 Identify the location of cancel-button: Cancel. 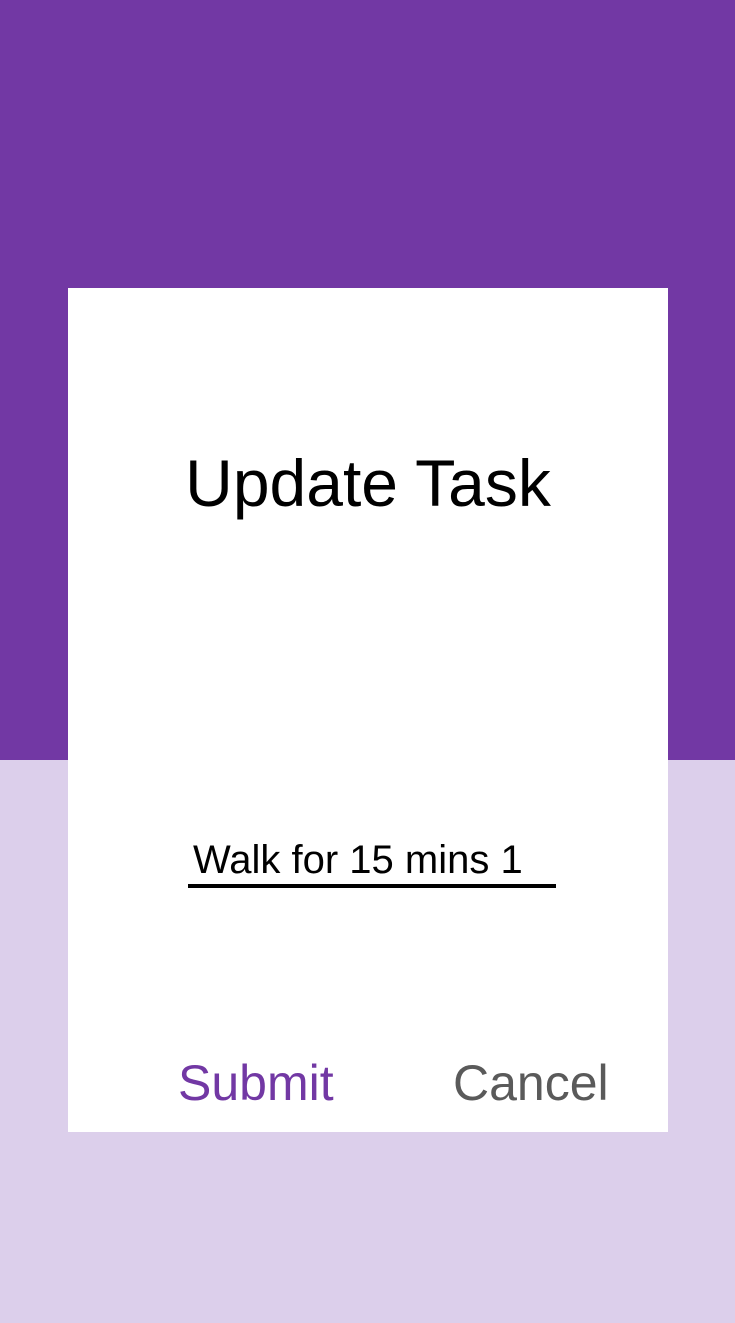
(533, 1083).